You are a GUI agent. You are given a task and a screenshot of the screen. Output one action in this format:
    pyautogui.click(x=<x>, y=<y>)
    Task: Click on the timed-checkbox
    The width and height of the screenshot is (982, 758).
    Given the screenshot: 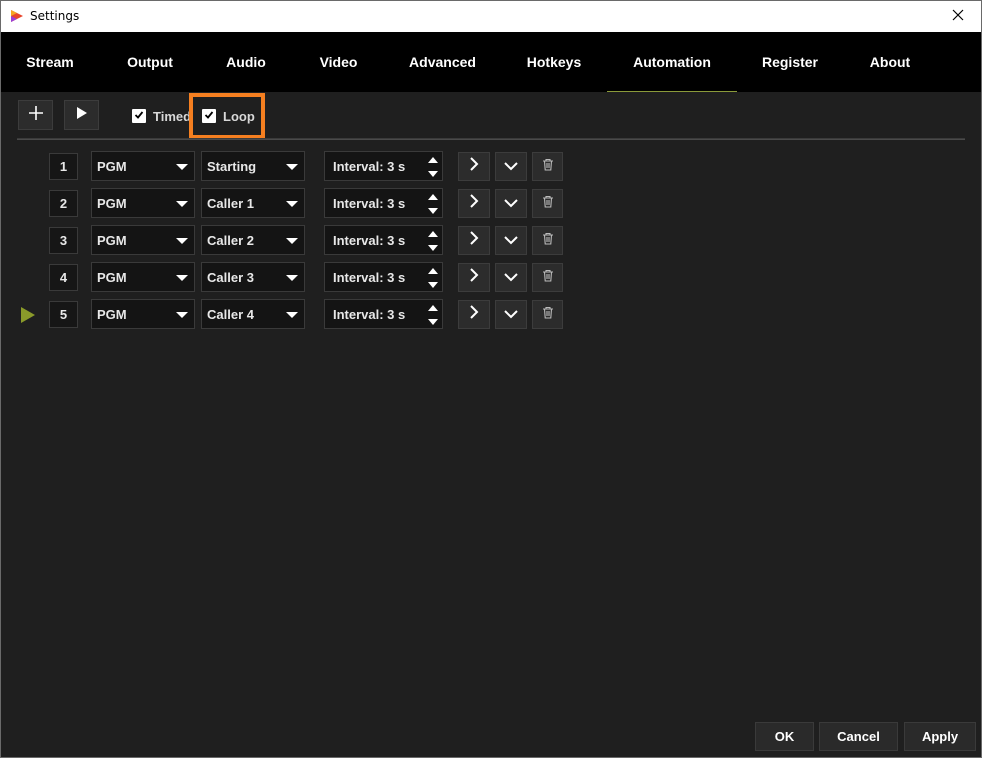 What is the action you would take?
    pyautogui.click(x=139, y=116)
    